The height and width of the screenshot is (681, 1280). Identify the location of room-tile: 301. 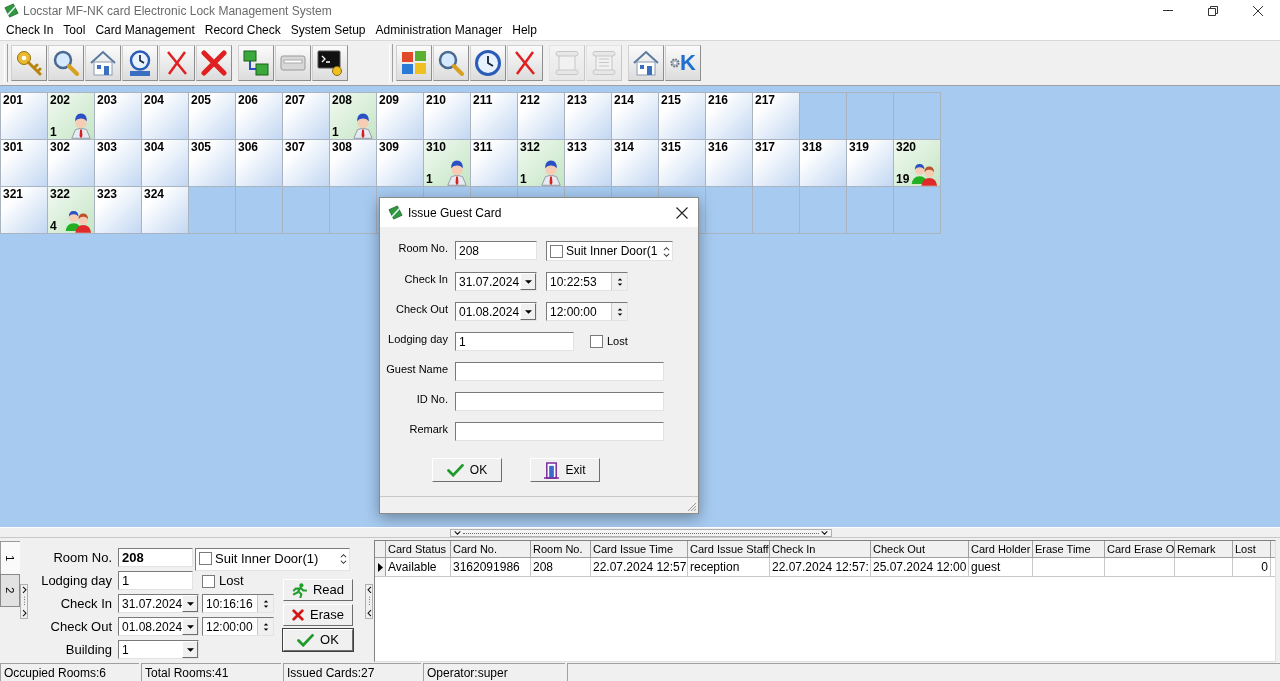
(24, 163).